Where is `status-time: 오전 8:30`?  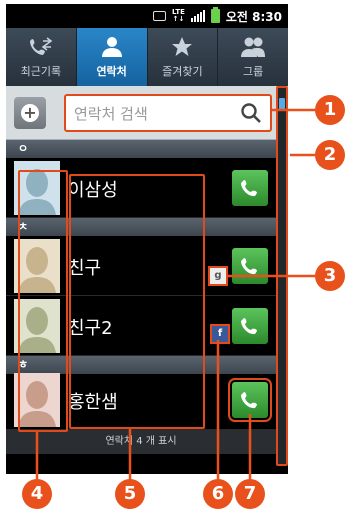
status-time: 오전 8:30 is located at coordinates (253, 16).